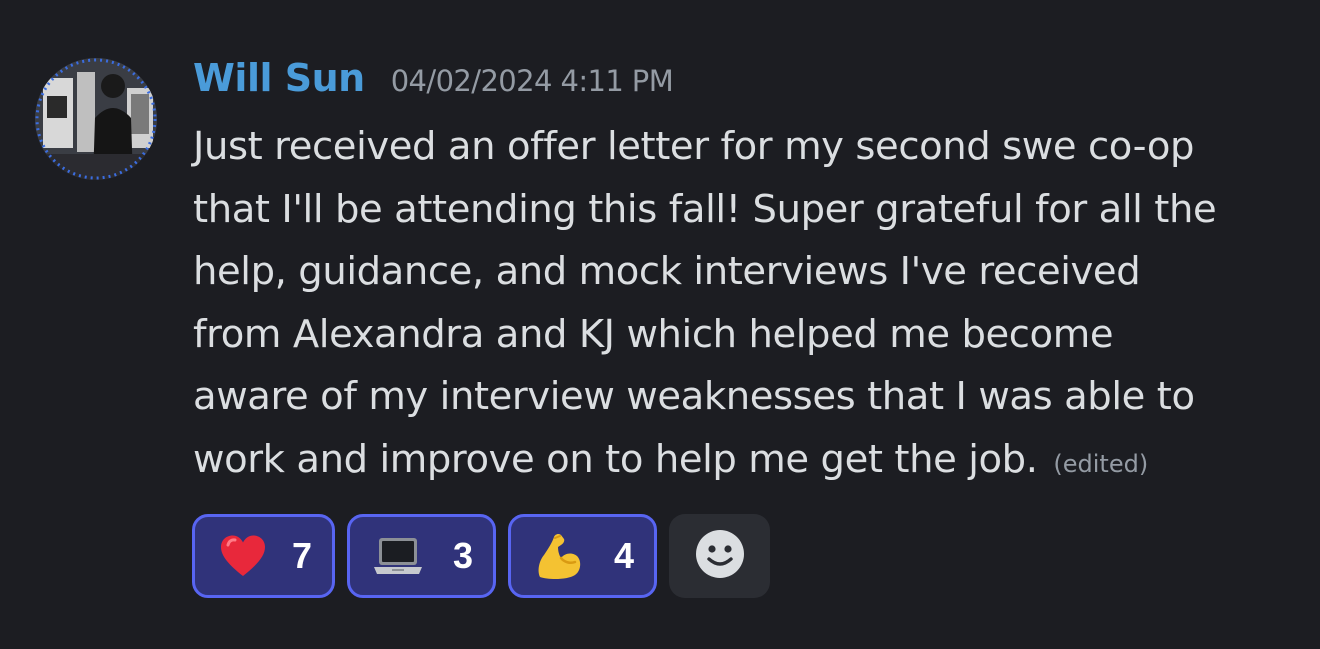 The image size is (1320, 649). I want to click on timestamp: 04/02/2024 4:11 PM, so click(532, 81).